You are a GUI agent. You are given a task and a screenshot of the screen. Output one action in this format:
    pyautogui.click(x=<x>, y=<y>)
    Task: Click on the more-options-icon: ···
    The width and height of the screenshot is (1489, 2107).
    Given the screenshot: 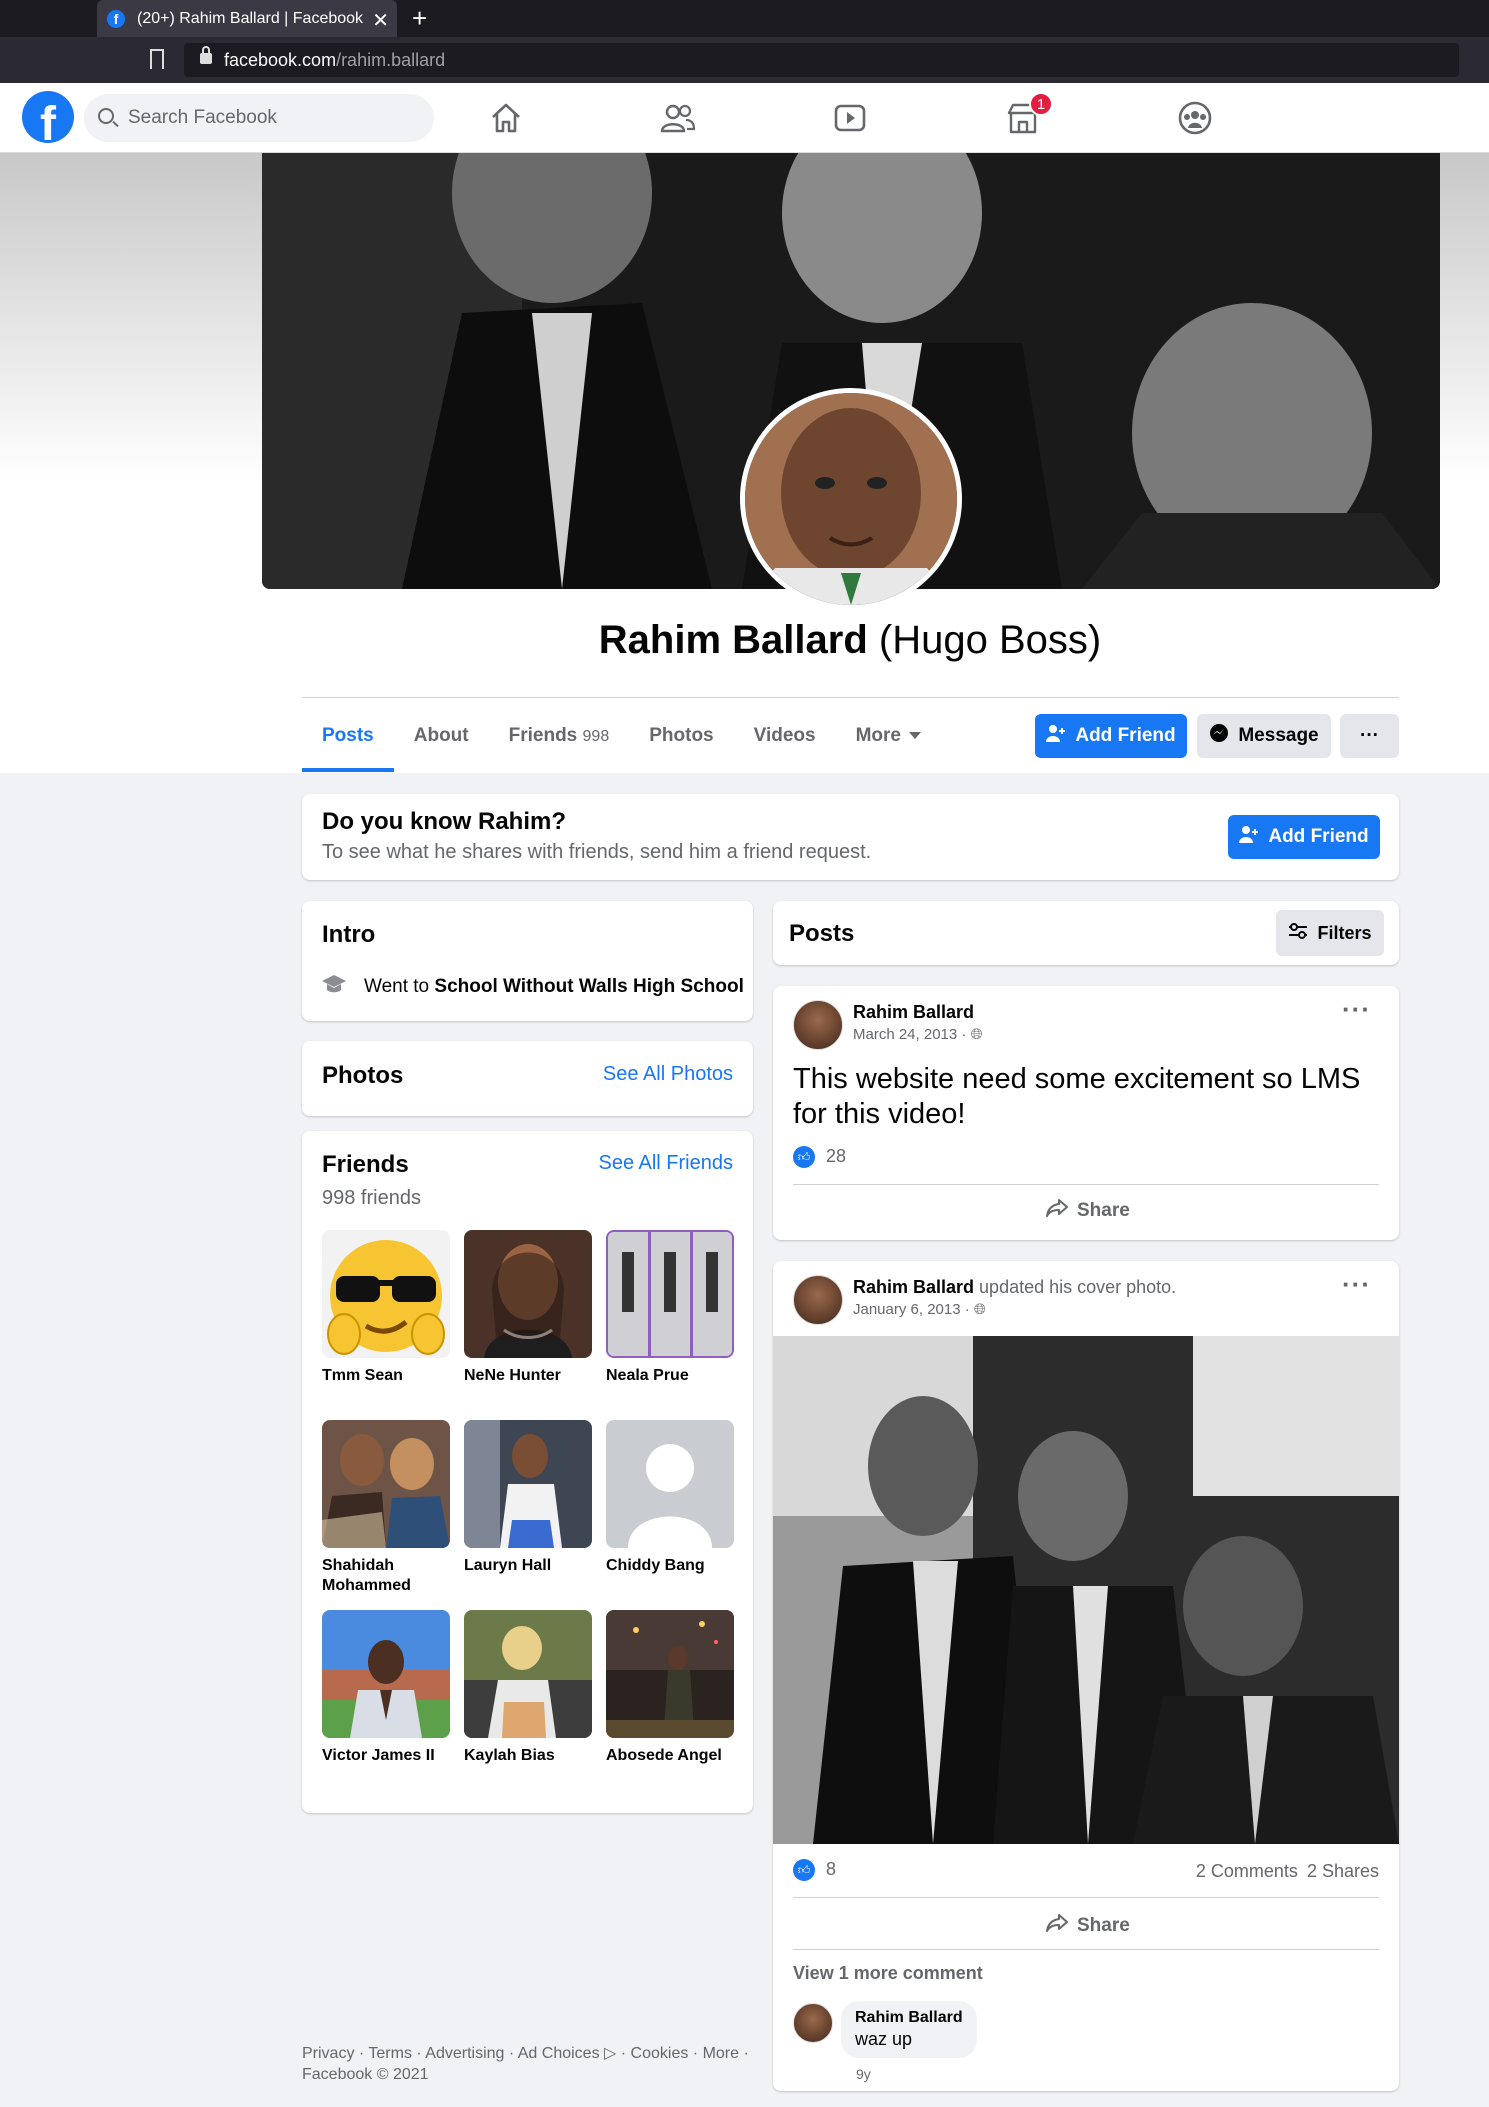 What is the action you would take?
    pyautogui.click(x=1369, y=735)
    